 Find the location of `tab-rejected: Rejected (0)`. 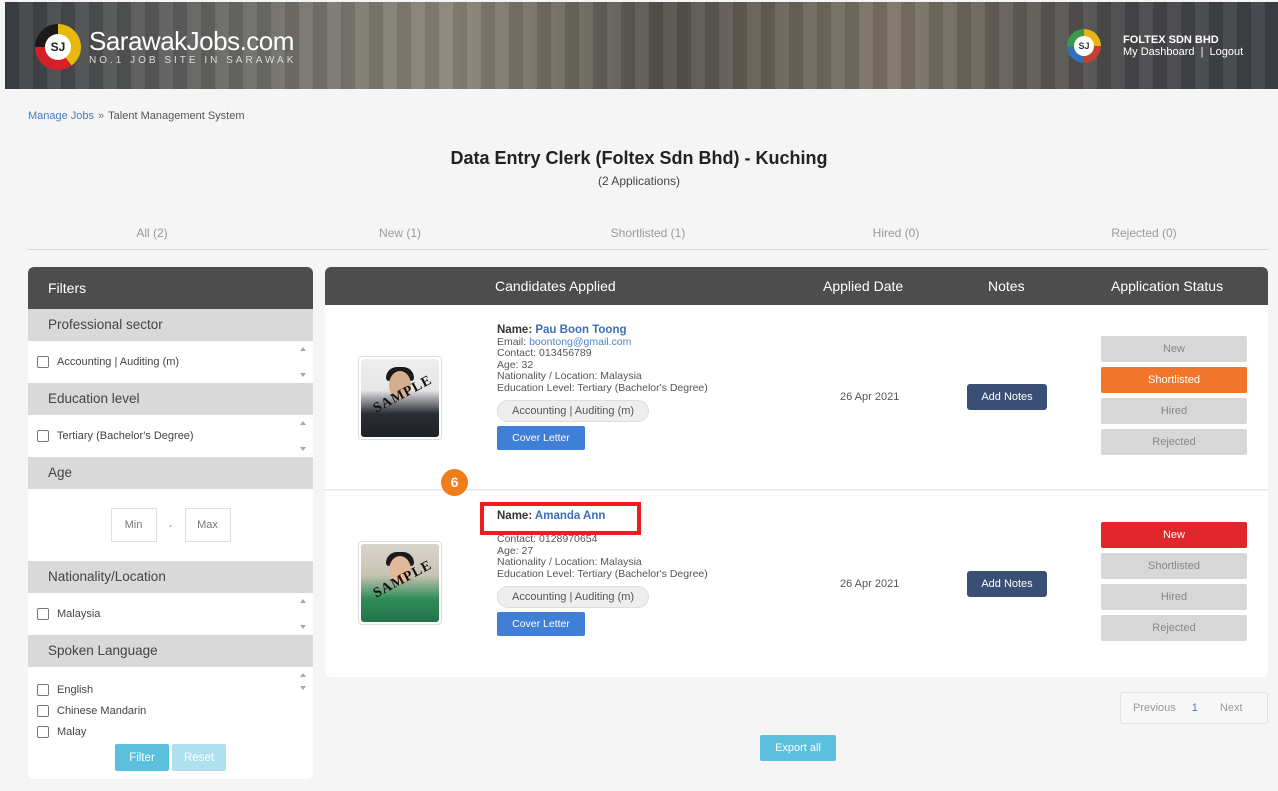

tab-rejected: Rejected (0) is located at coordinates (1144, 235).